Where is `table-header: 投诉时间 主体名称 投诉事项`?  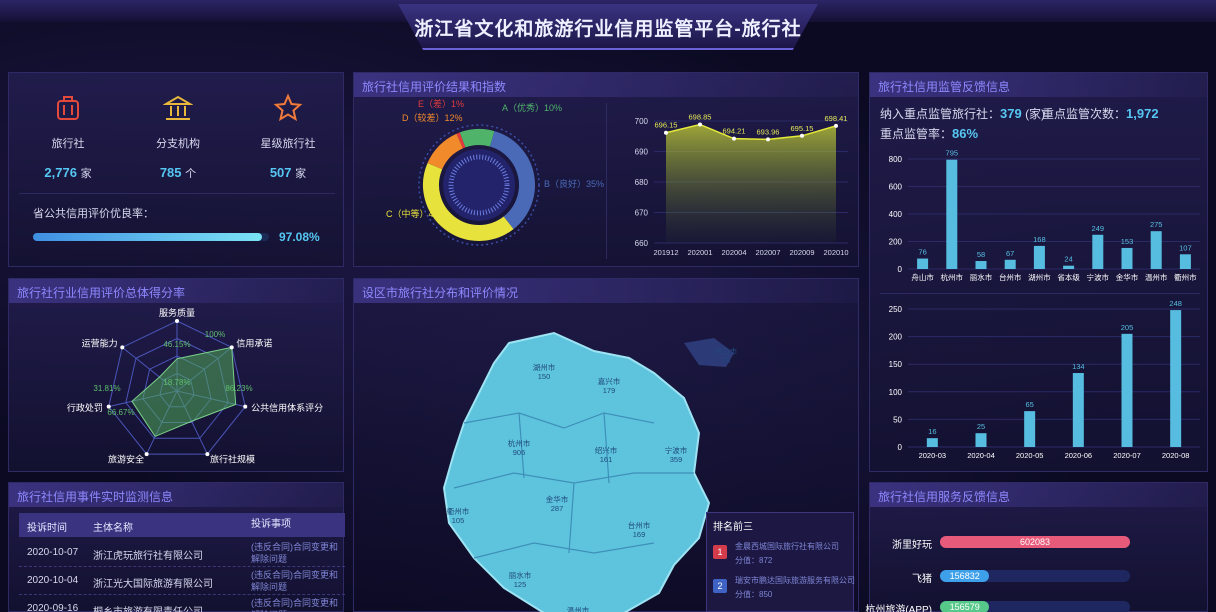
table-header: 投诉时间 主体名称 投诉事项 is located at coordinates (182, 525).